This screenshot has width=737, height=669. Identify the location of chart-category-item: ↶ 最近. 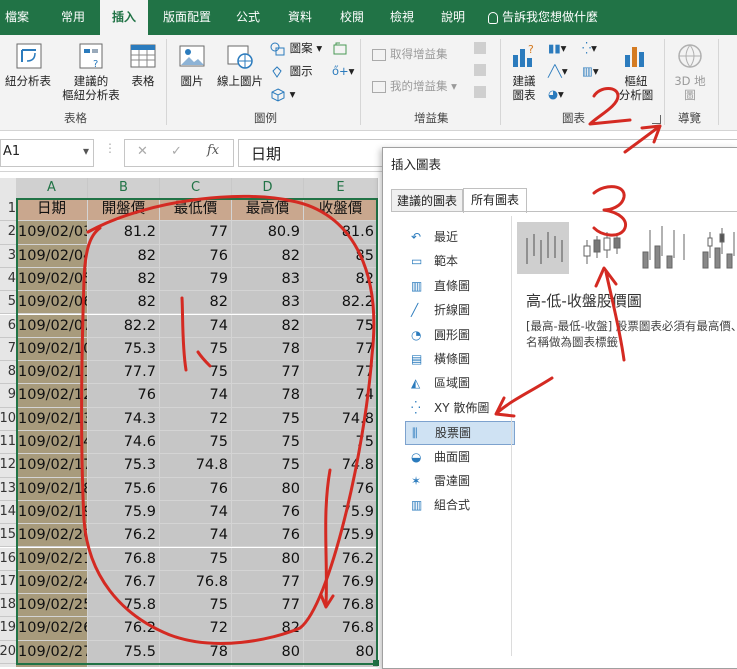
(459, 237).